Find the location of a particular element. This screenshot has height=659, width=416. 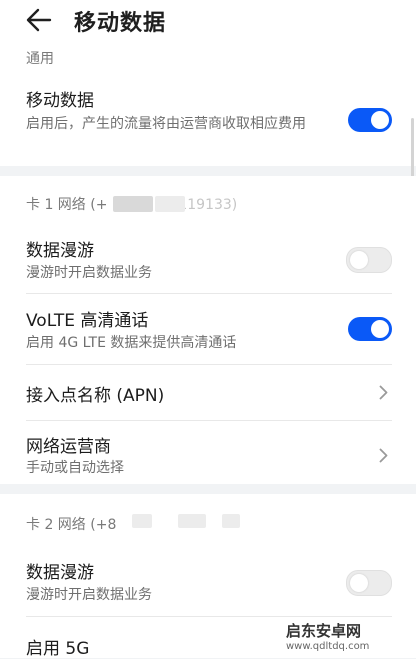

page-title: 移动数据 is located at coordinates (120, 23).